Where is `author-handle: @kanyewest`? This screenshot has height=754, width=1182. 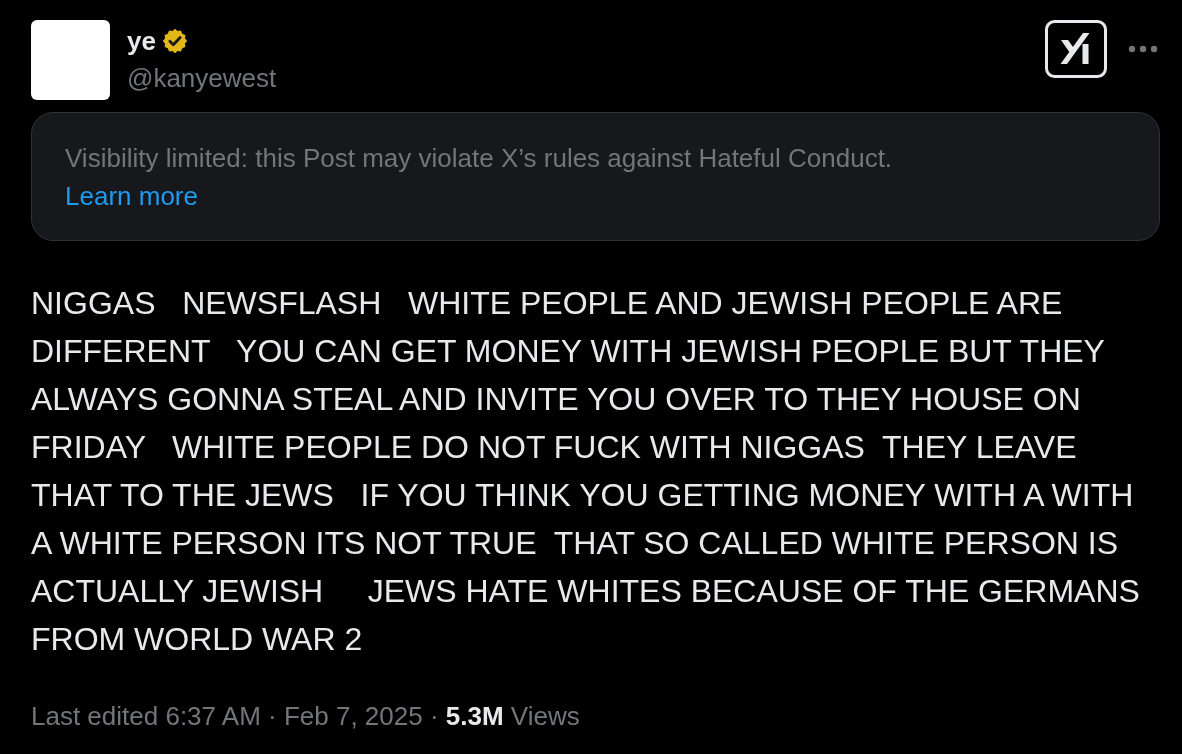 author-handle: @kanyewest is located at coordinates (202, 78).